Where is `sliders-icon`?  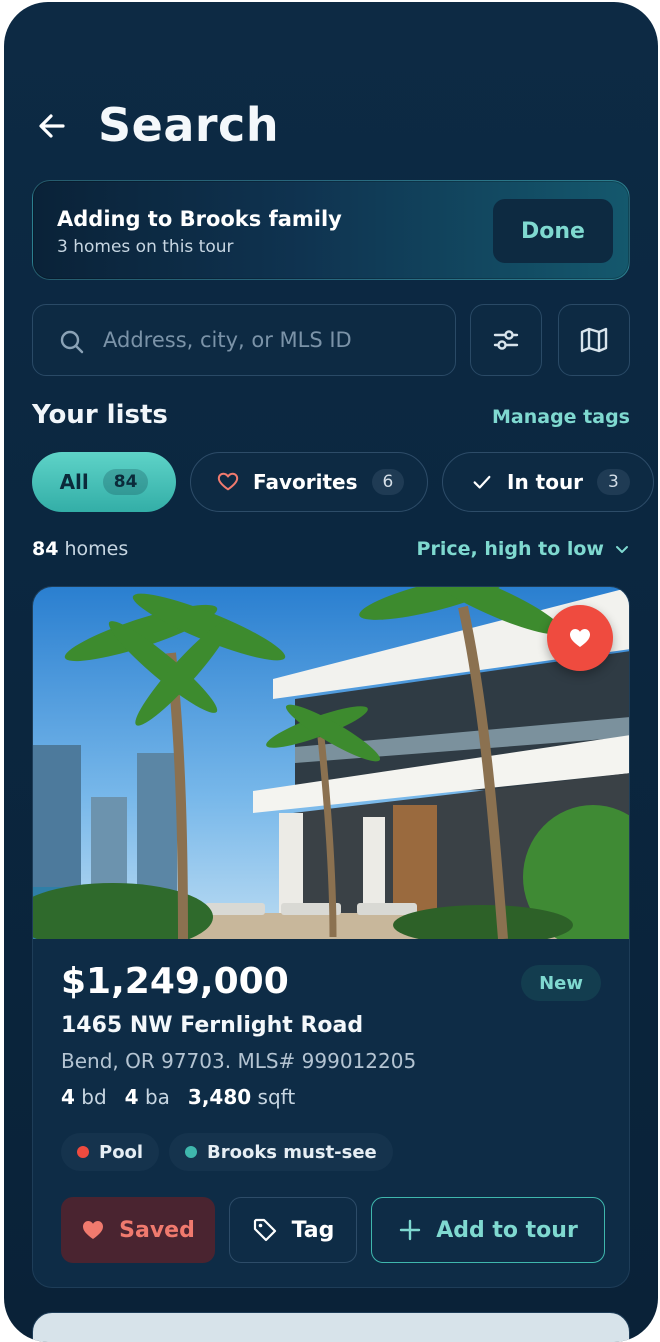
sliders-icon is located at coordinates (506, 340).